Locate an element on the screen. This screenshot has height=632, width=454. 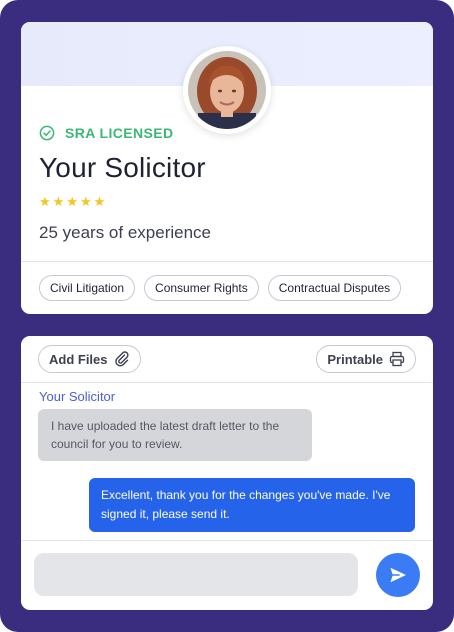
tag-contractual-disputes: Contractual Disputes is located at coordinates (334, 288).